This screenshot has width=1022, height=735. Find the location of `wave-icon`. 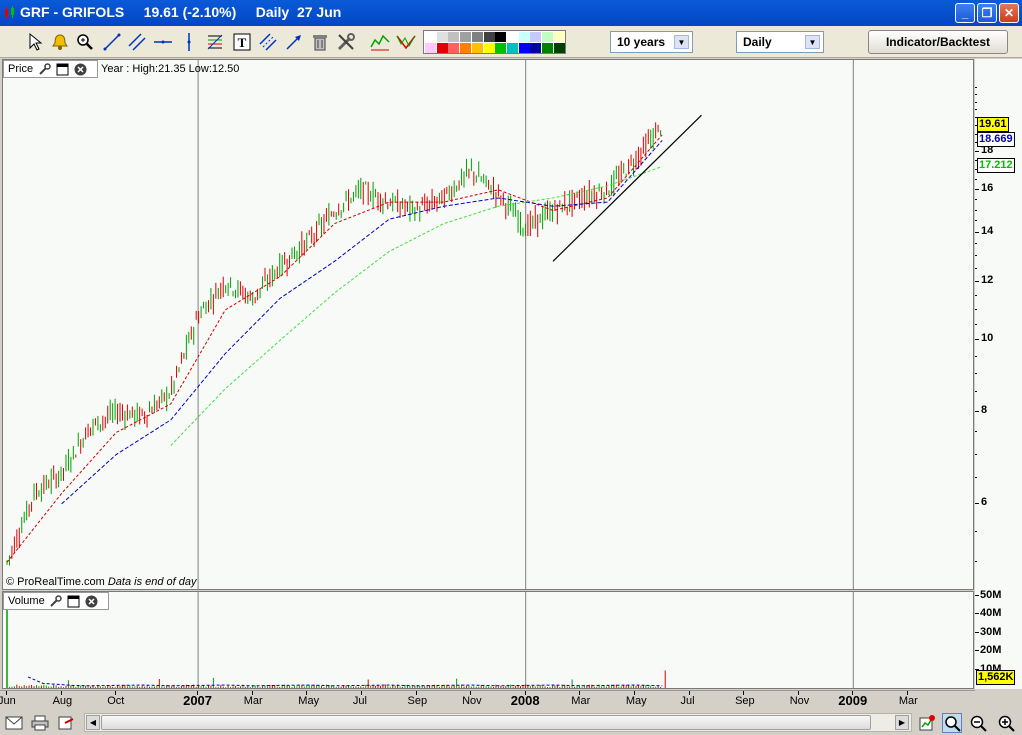

wave-icon is located at coordinates (380, 42).